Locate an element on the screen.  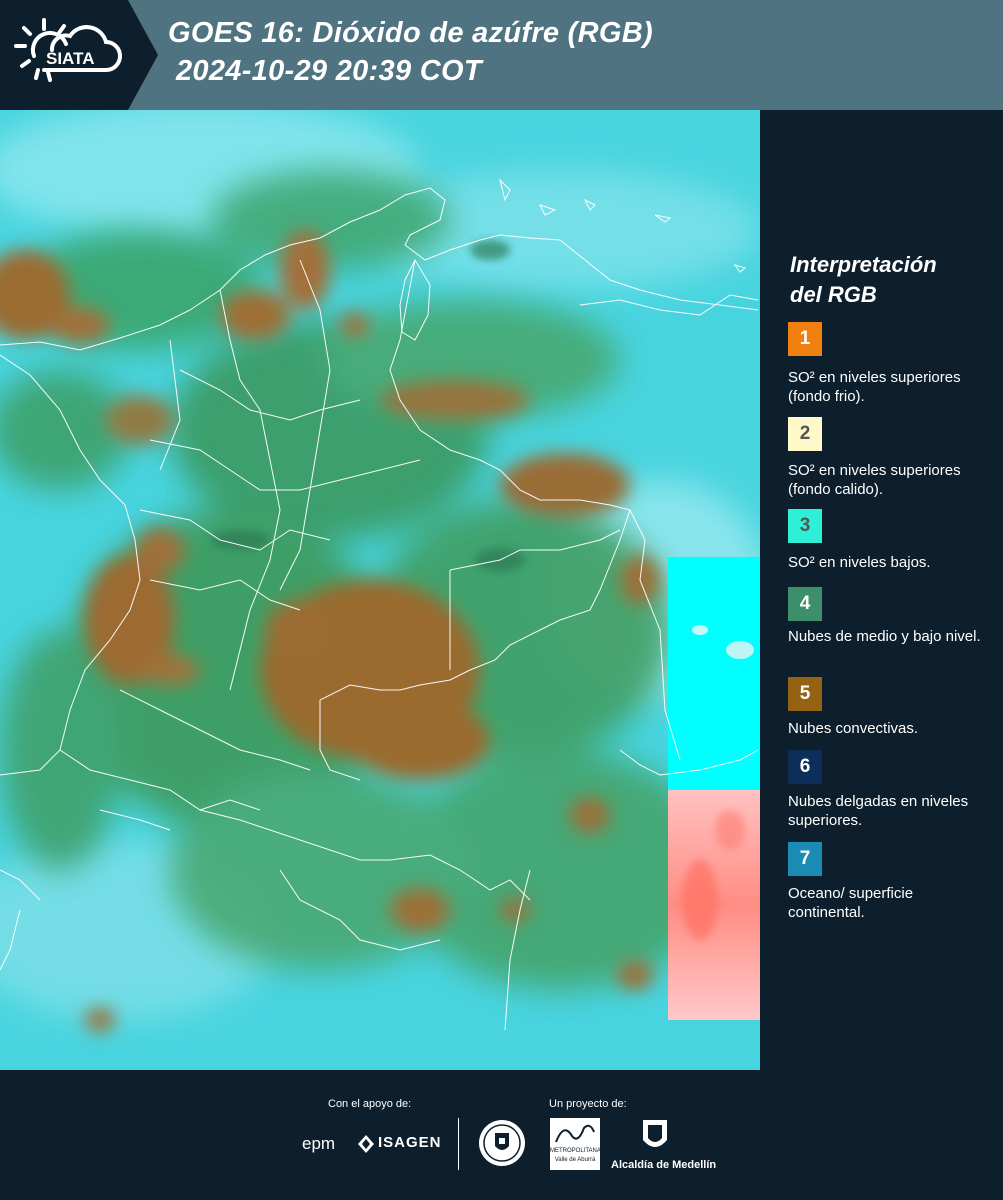
alcaldia-shield-icon is located at coordinates (655, 1137).